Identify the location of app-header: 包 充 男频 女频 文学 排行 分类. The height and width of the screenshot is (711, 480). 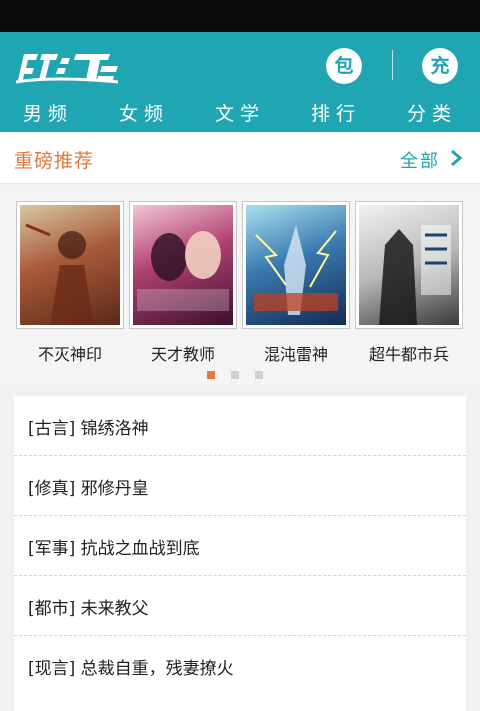
(240, 82).